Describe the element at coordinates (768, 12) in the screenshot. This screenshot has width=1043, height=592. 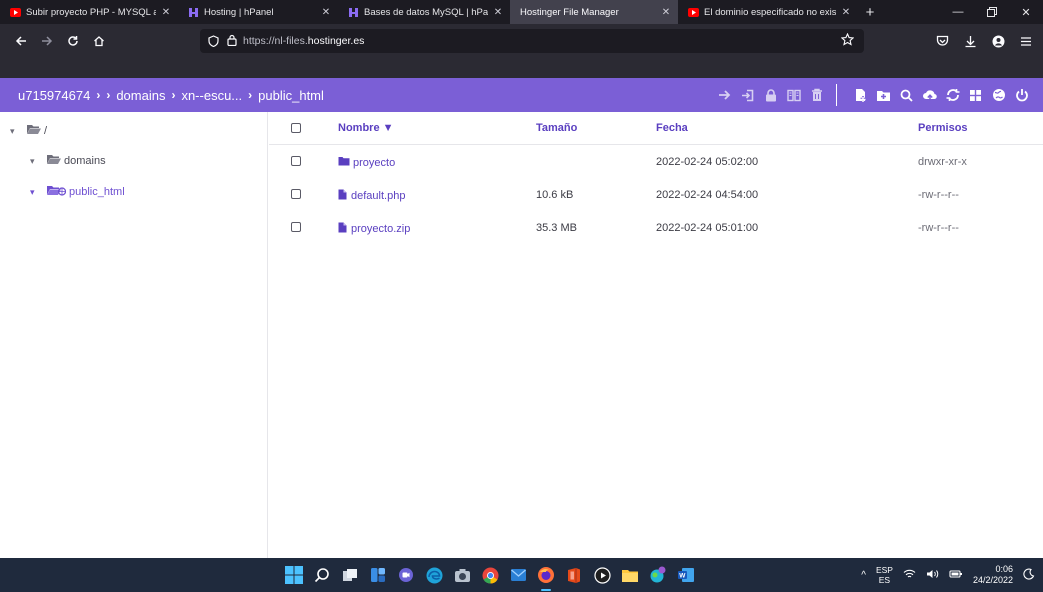
I see `tab-dominio-especificado: El dominio especificado no exis ✕` at that location.